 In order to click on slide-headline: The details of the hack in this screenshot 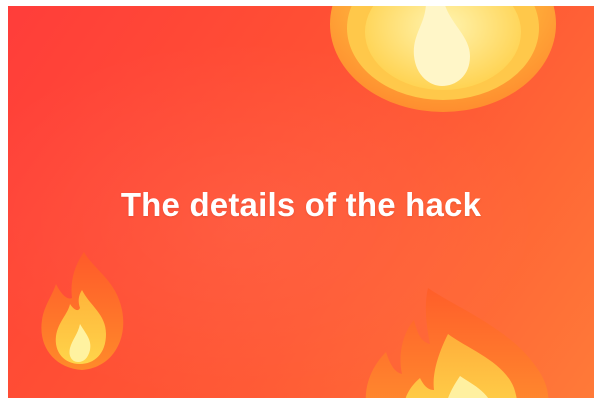, I will do `click(301, 204)`.